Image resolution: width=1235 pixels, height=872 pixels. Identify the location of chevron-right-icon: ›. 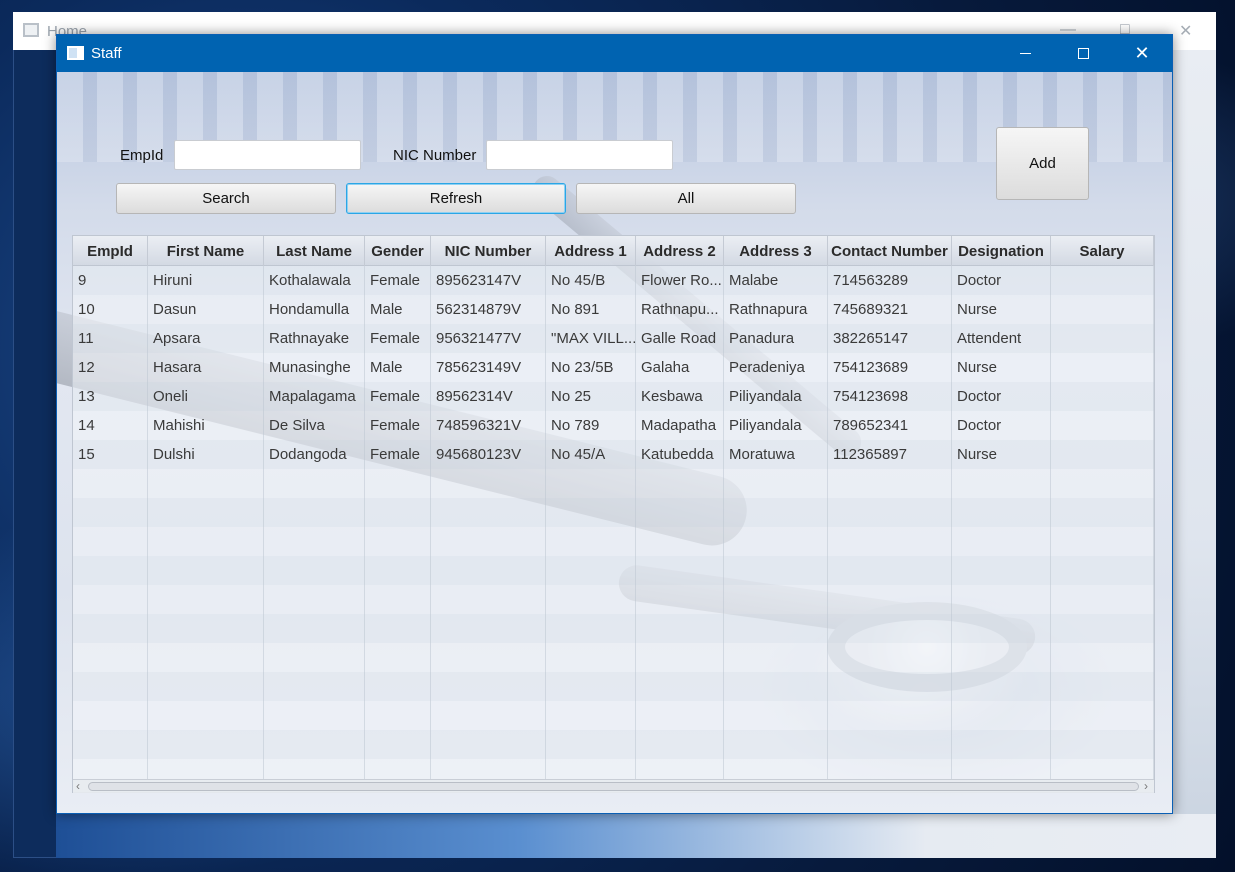
(1146, 786).